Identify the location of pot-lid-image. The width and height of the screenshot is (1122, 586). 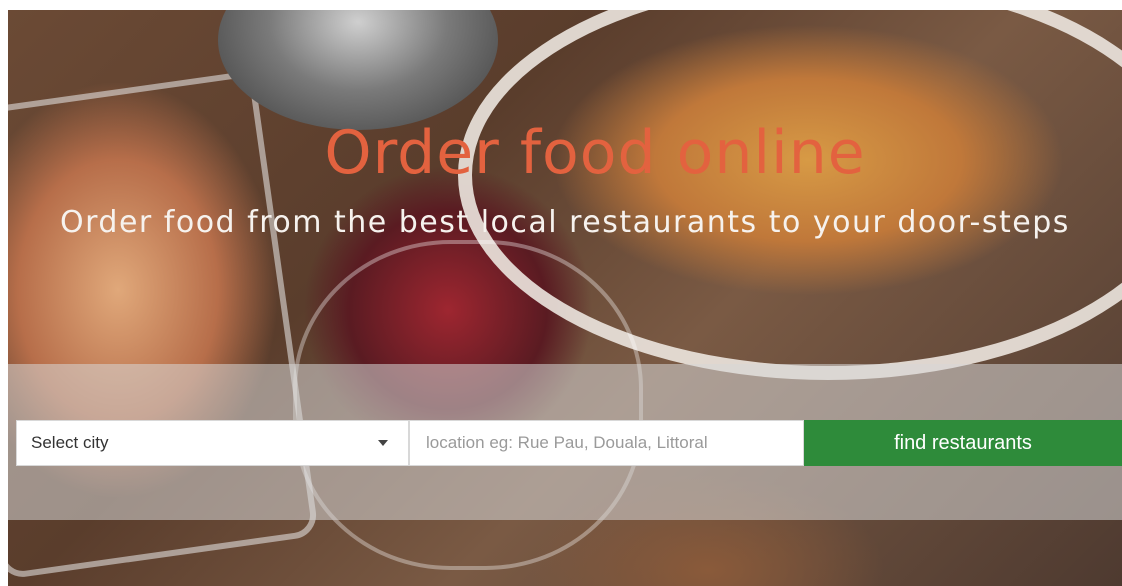
(358, 70).